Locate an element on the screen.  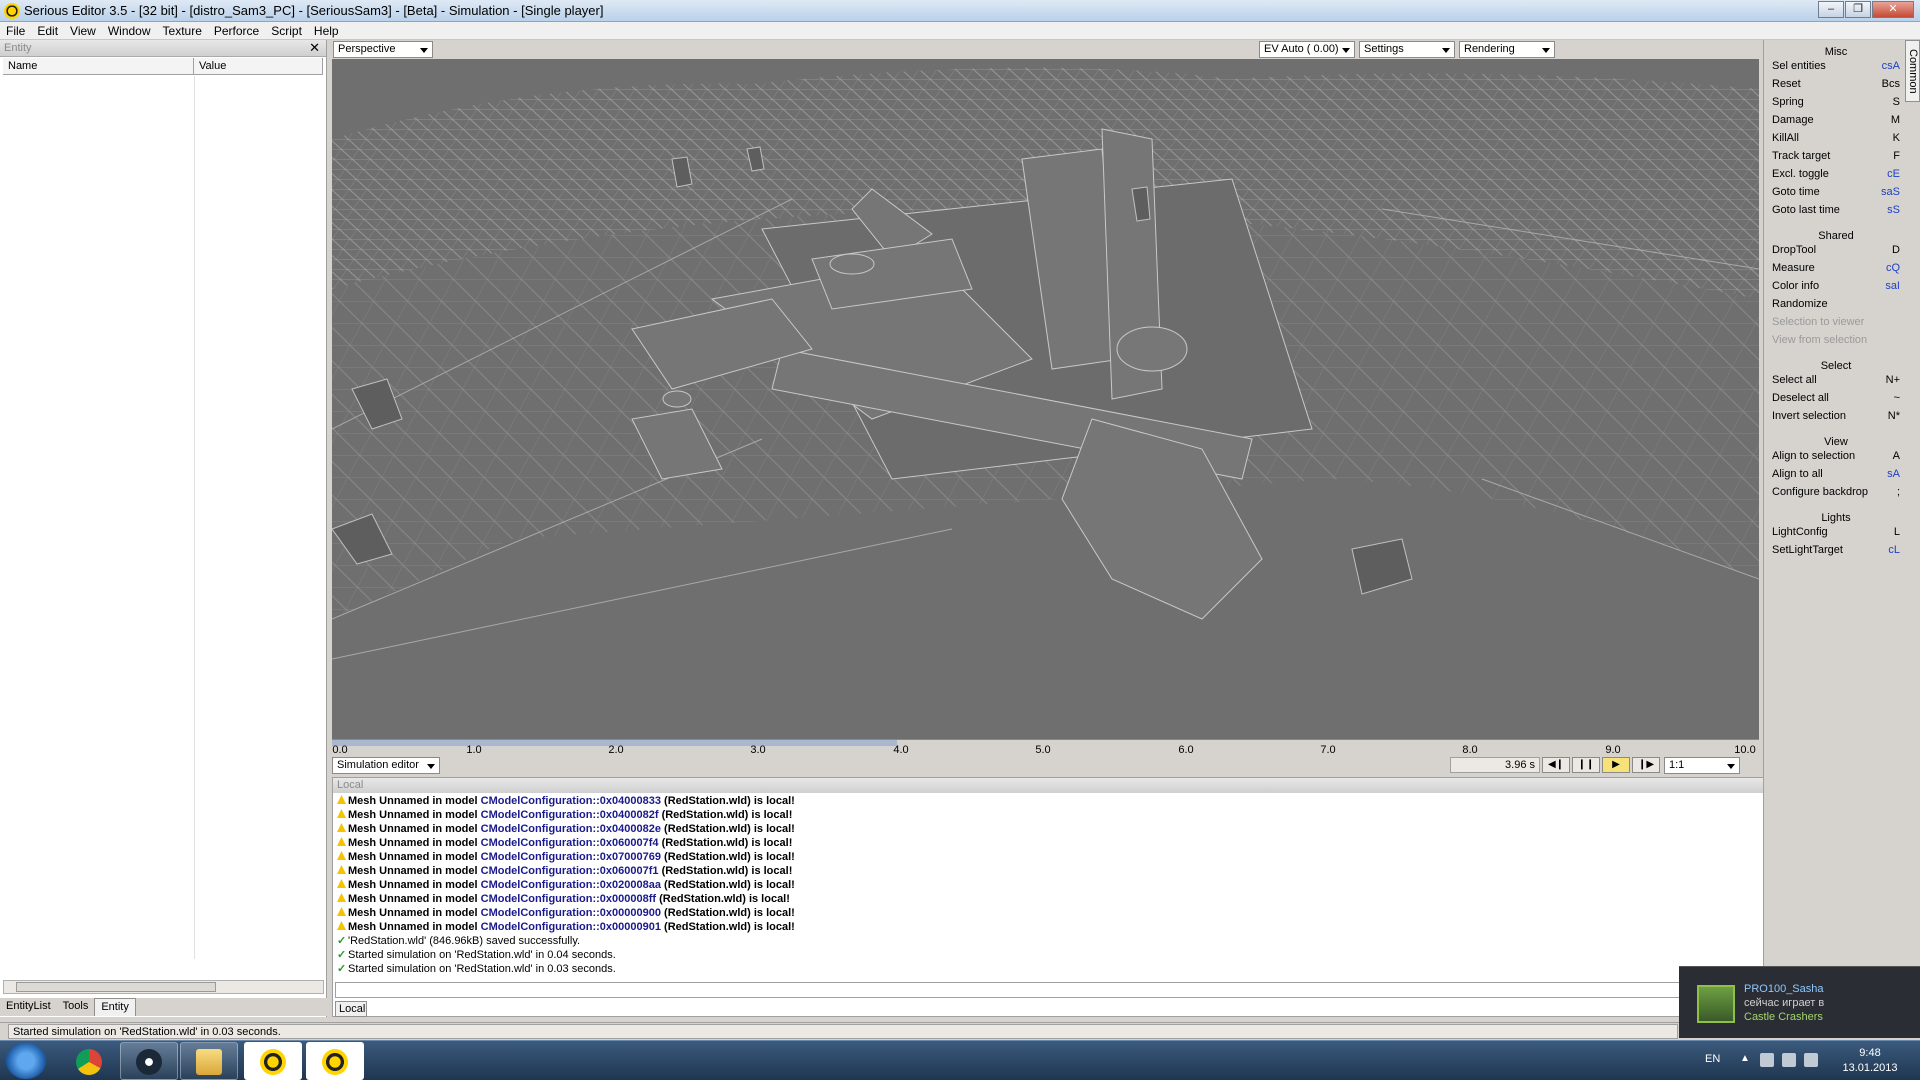
action-center-icon is located at coordinates (1767, 1060).